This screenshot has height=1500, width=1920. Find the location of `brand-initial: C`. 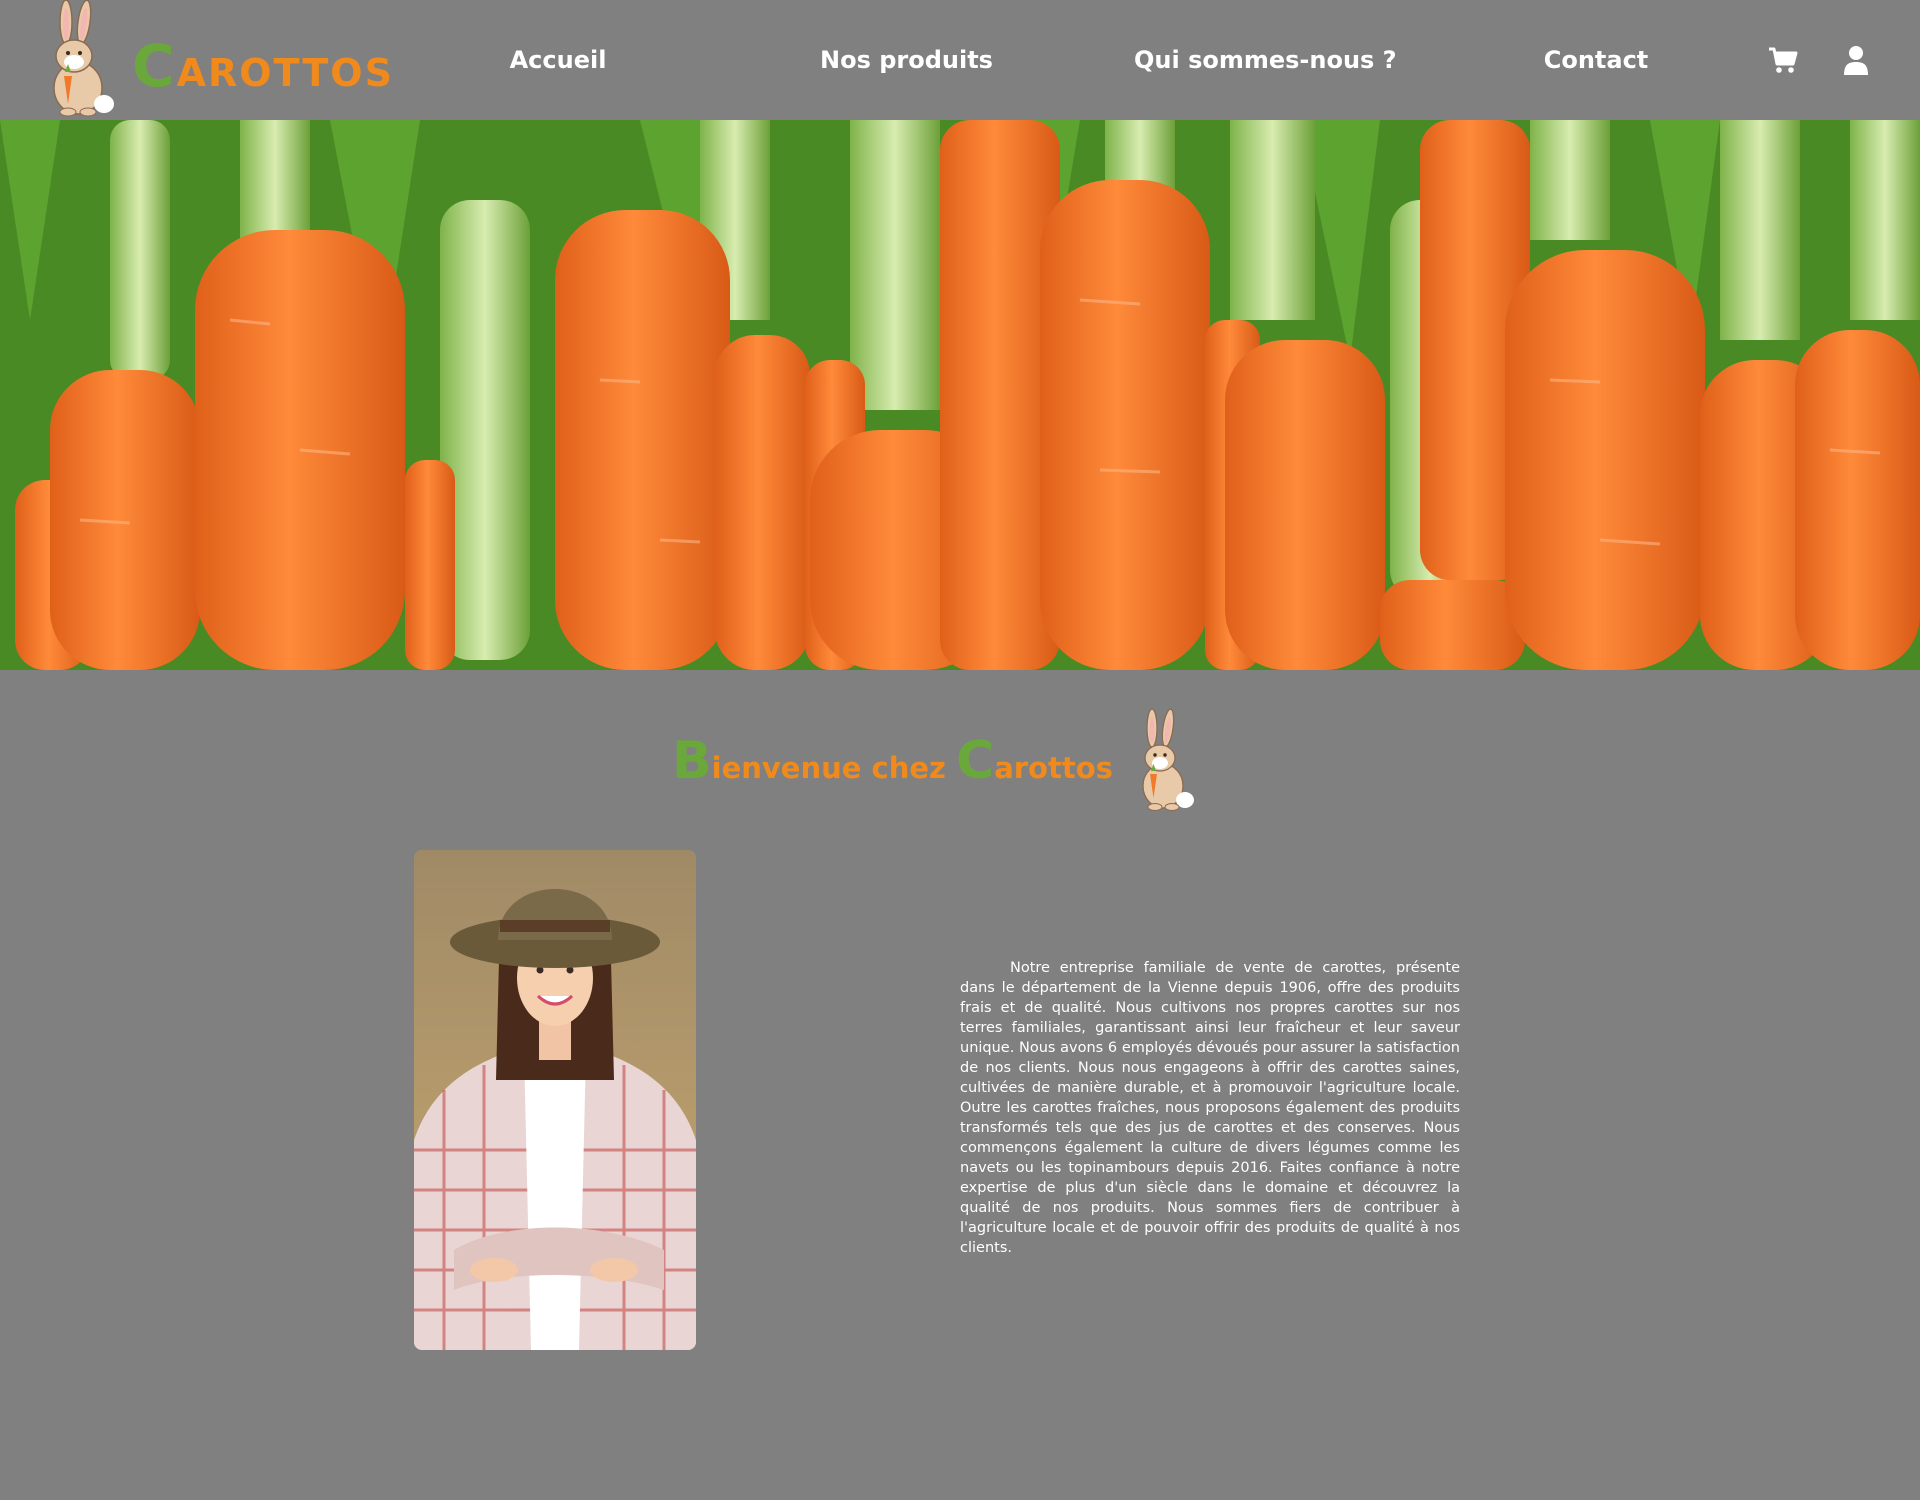

brand-initial: C is located at coordinates (154, 66).